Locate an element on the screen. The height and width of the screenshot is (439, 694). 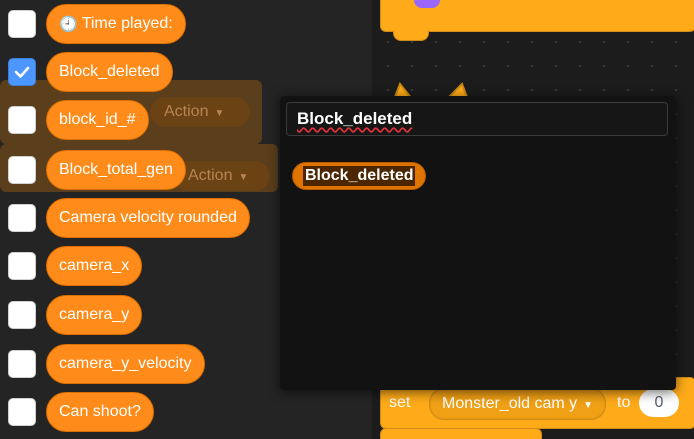
clock-icon: 🕘 is located at coordinates (68, 24).